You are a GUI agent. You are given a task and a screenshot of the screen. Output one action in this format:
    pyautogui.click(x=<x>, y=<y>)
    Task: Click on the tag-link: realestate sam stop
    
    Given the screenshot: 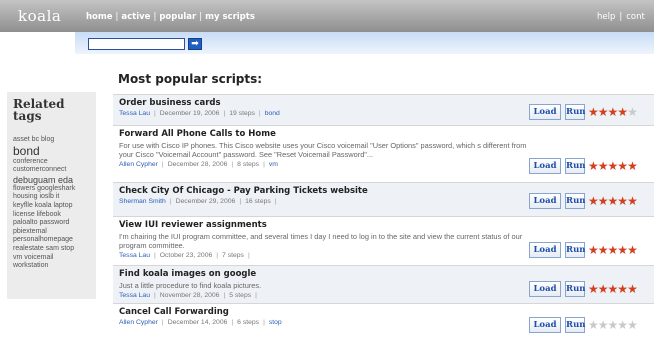 What is the action you would take?
    pyautogui.click(x=51, y=249)
    